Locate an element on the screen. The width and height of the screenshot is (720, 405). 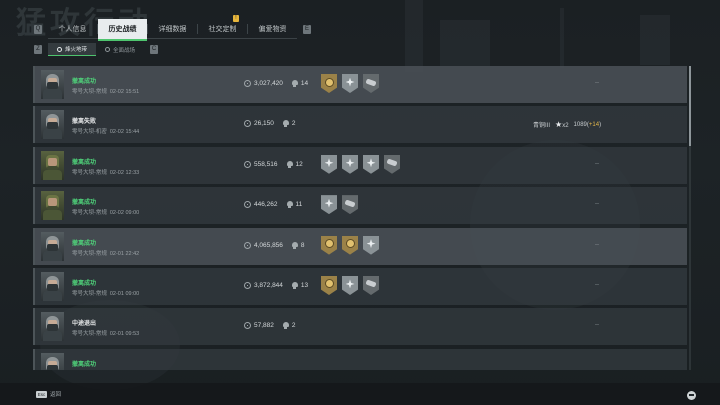
next-tab-key: E is located at coordinates (307, 29).